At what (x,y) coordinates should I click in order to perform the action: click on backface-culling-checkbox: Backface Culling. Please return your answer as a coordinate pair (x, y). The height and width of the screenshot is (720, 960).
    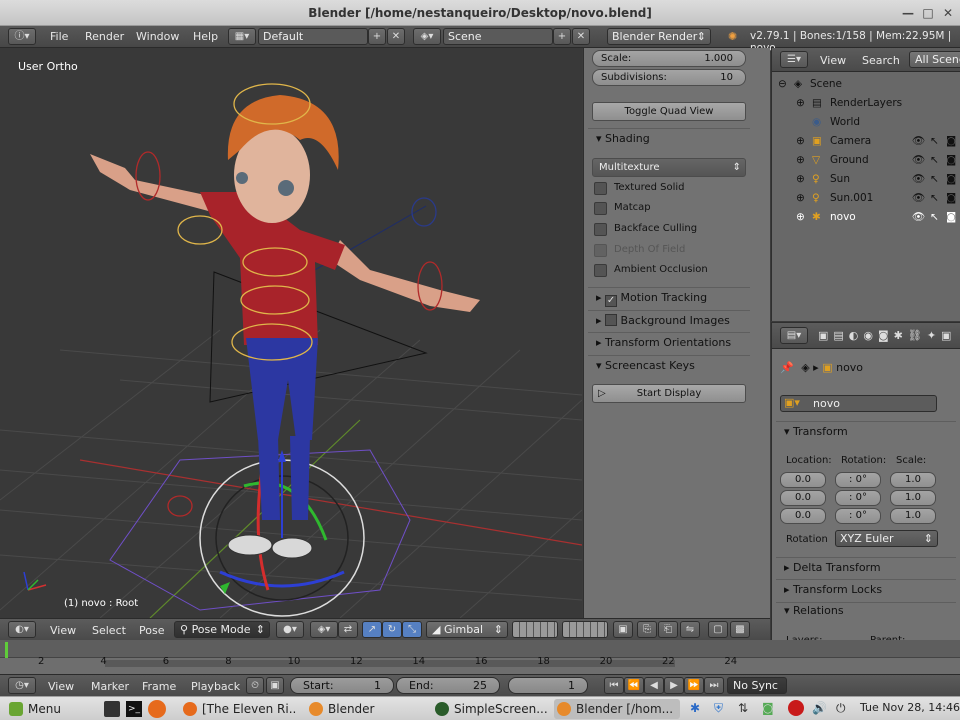
    Looking at the image, I should click on (645, 230).